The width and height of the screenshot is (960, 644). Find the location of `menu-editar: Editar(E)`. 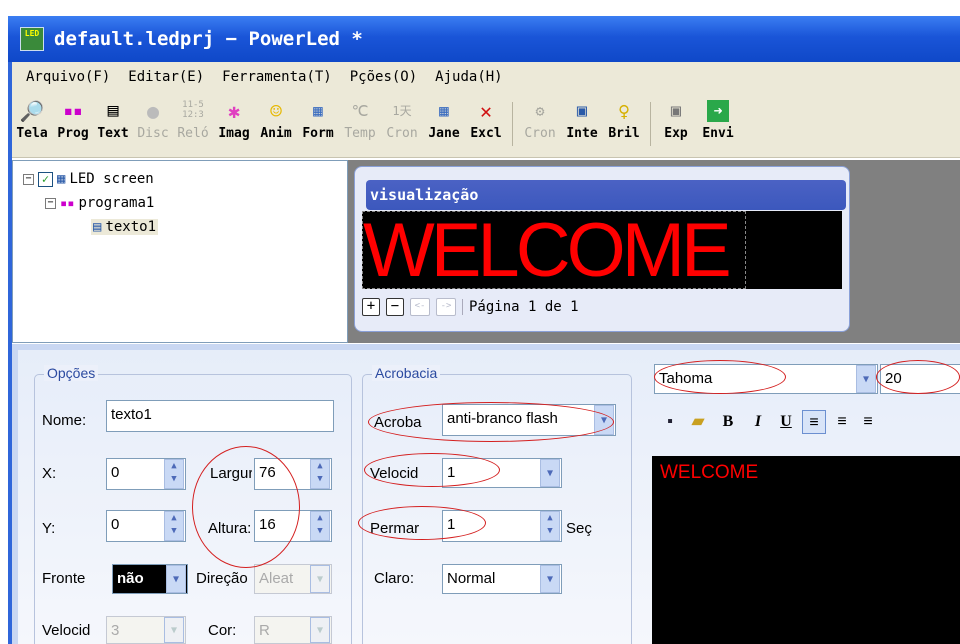

menu-editar: Editar(E) is located at coordinates (166, 77).